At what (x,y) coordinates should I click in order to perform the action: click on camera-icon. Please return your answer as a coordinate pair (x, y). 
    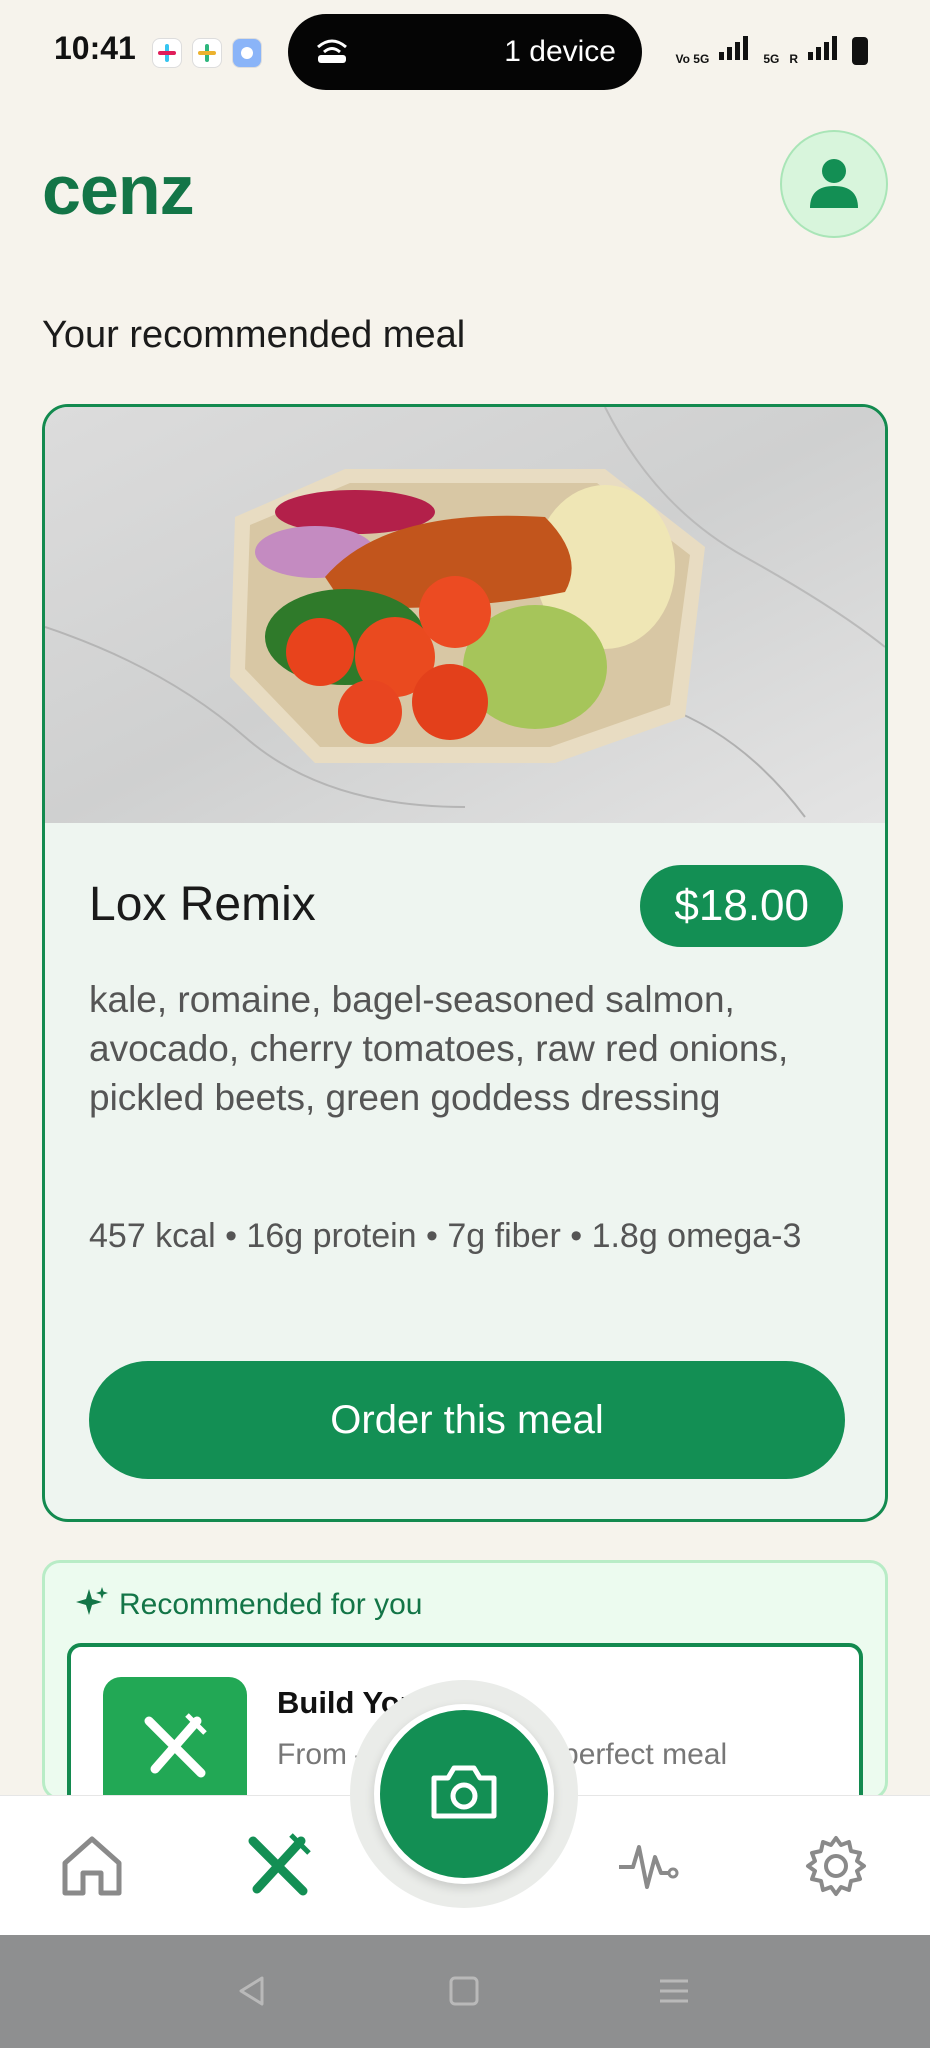
    Looking at the image, I should click on (464, 1794).